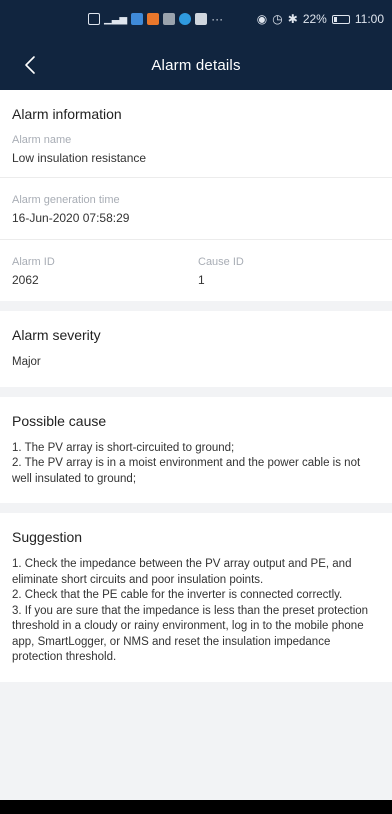 The image size is (392, 814). I want to click on alarm-id-label: Alarm ID, so click(33, 262).